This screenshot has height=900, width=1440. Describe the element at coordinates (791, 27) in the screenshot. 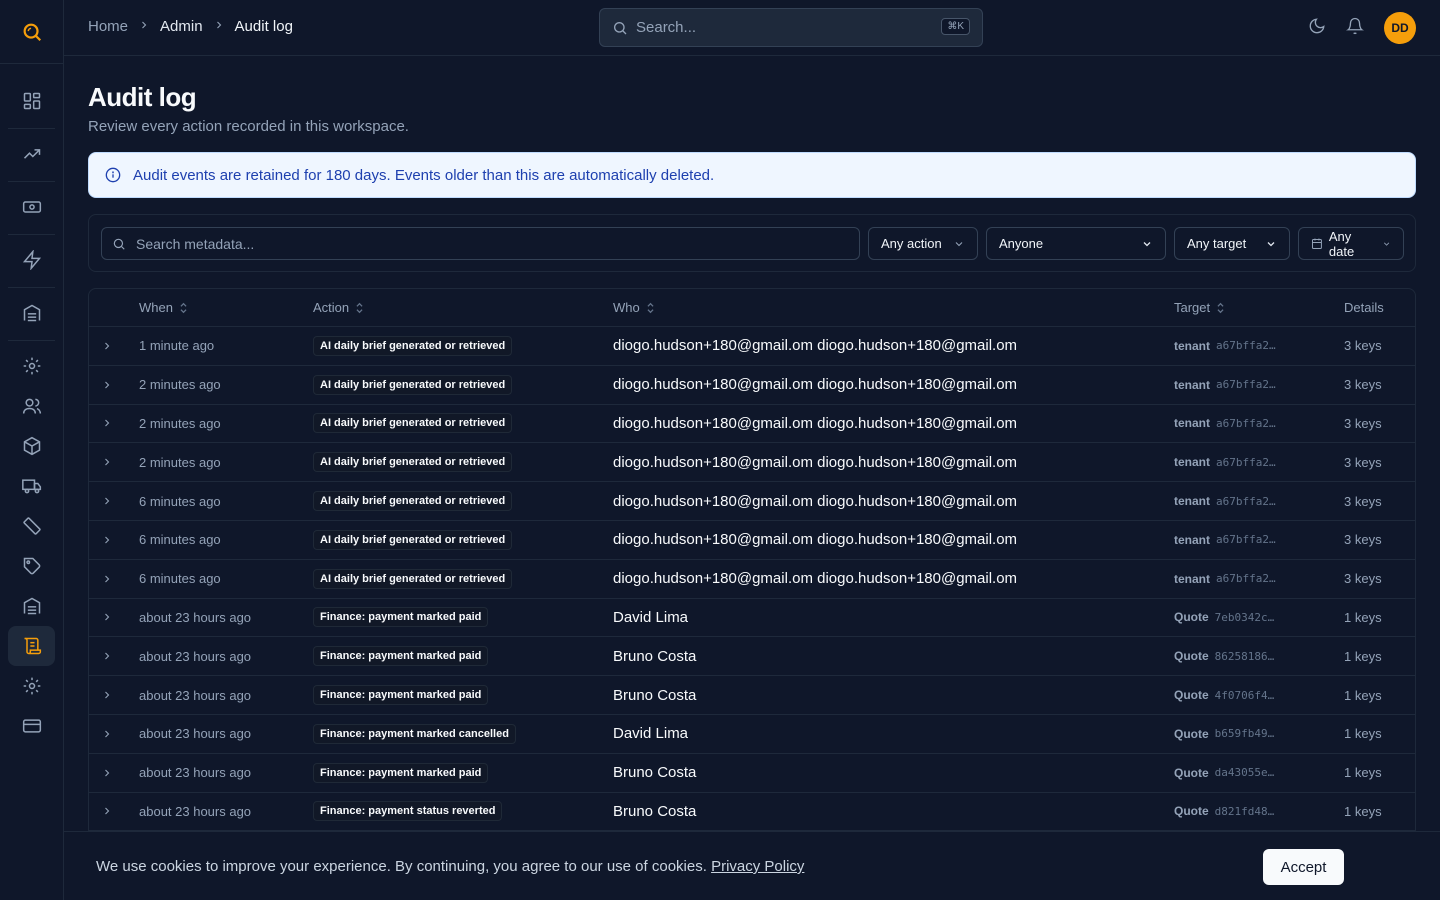

I see `global-search: Search... ⌘K` at that location.